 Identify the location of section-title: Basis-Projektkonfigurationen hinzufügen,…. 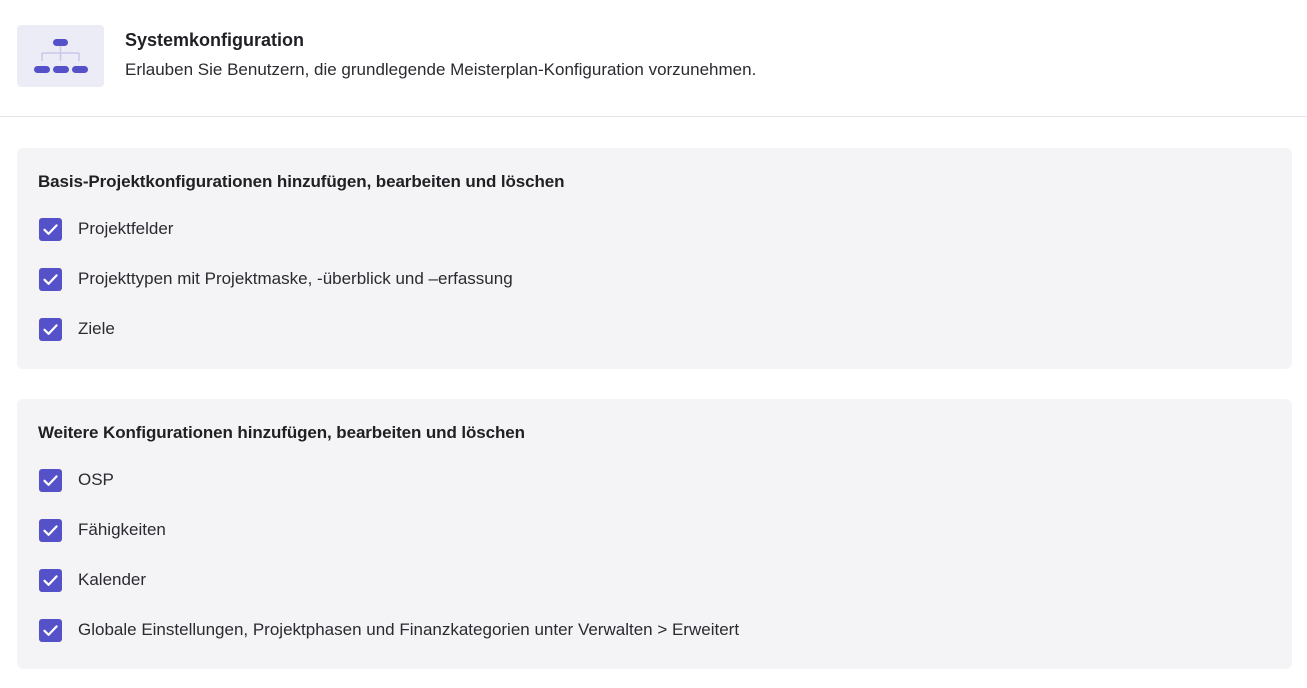
(301, 181).